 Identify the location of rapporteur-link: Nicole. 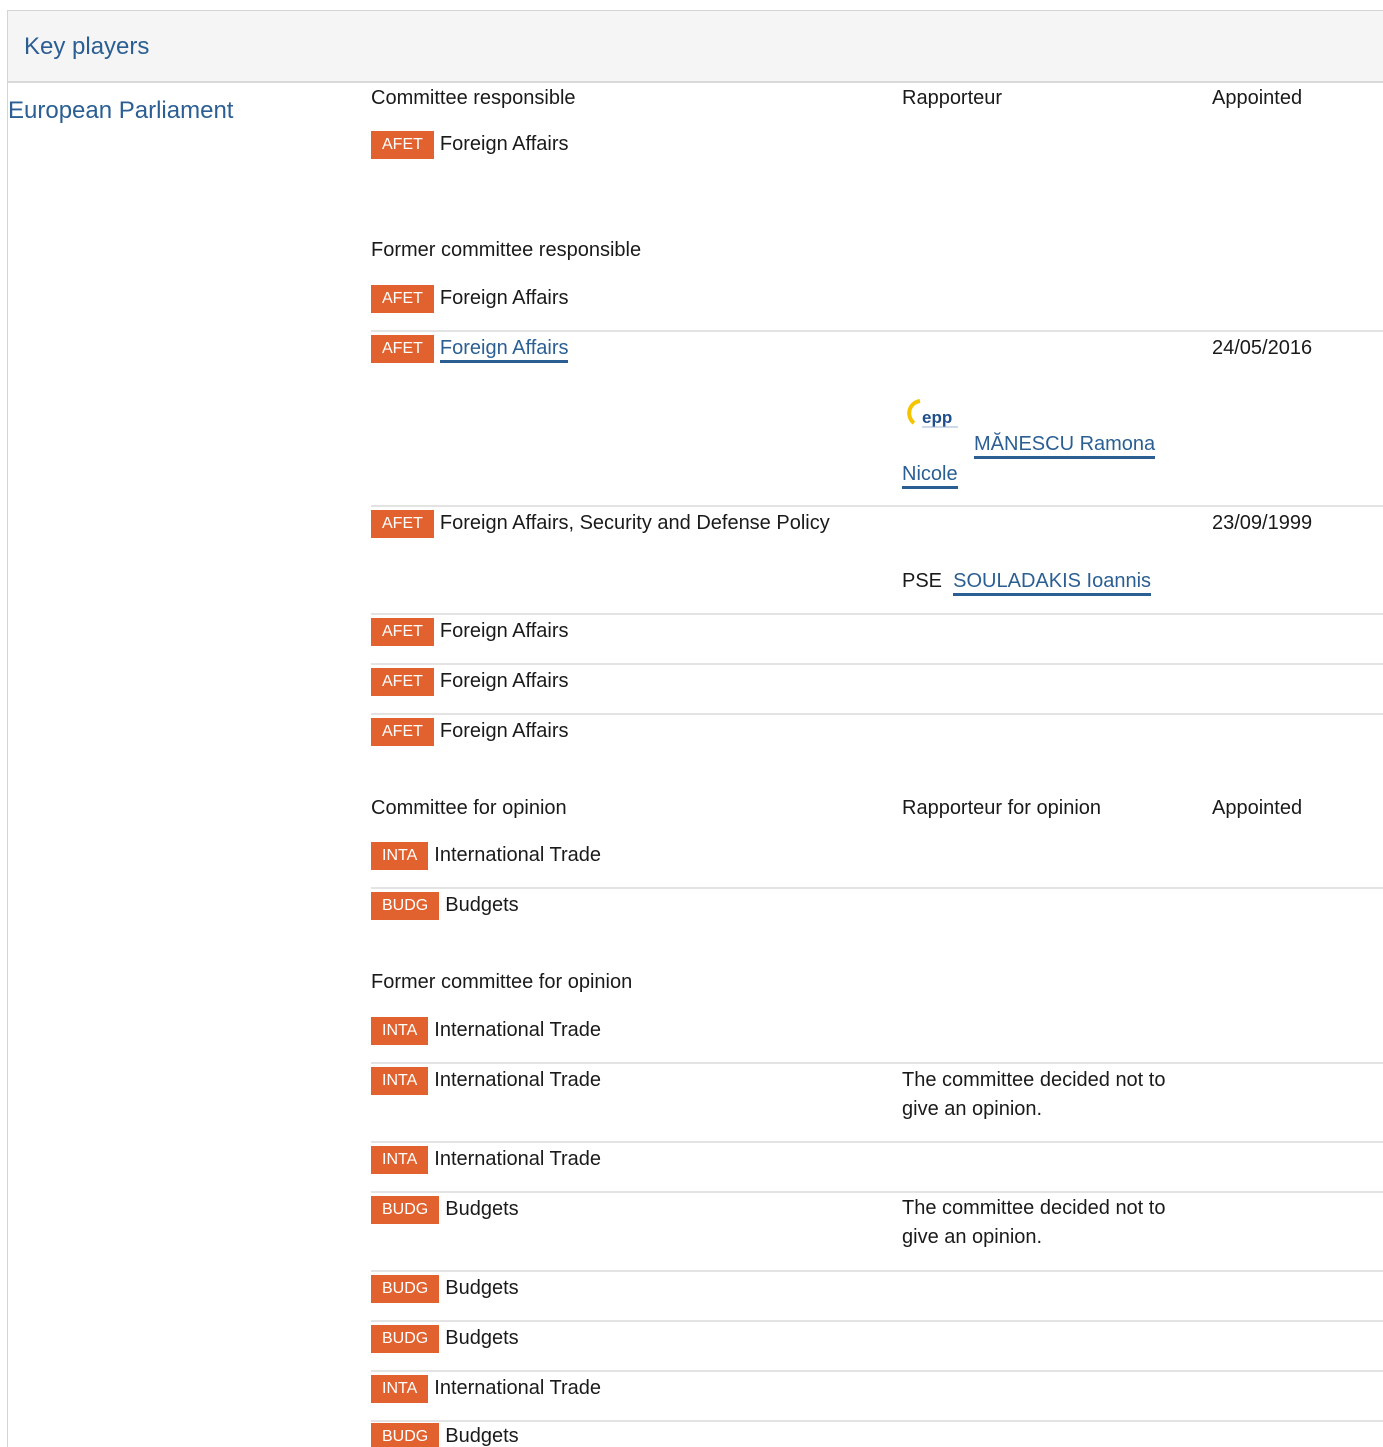
(930, 476).